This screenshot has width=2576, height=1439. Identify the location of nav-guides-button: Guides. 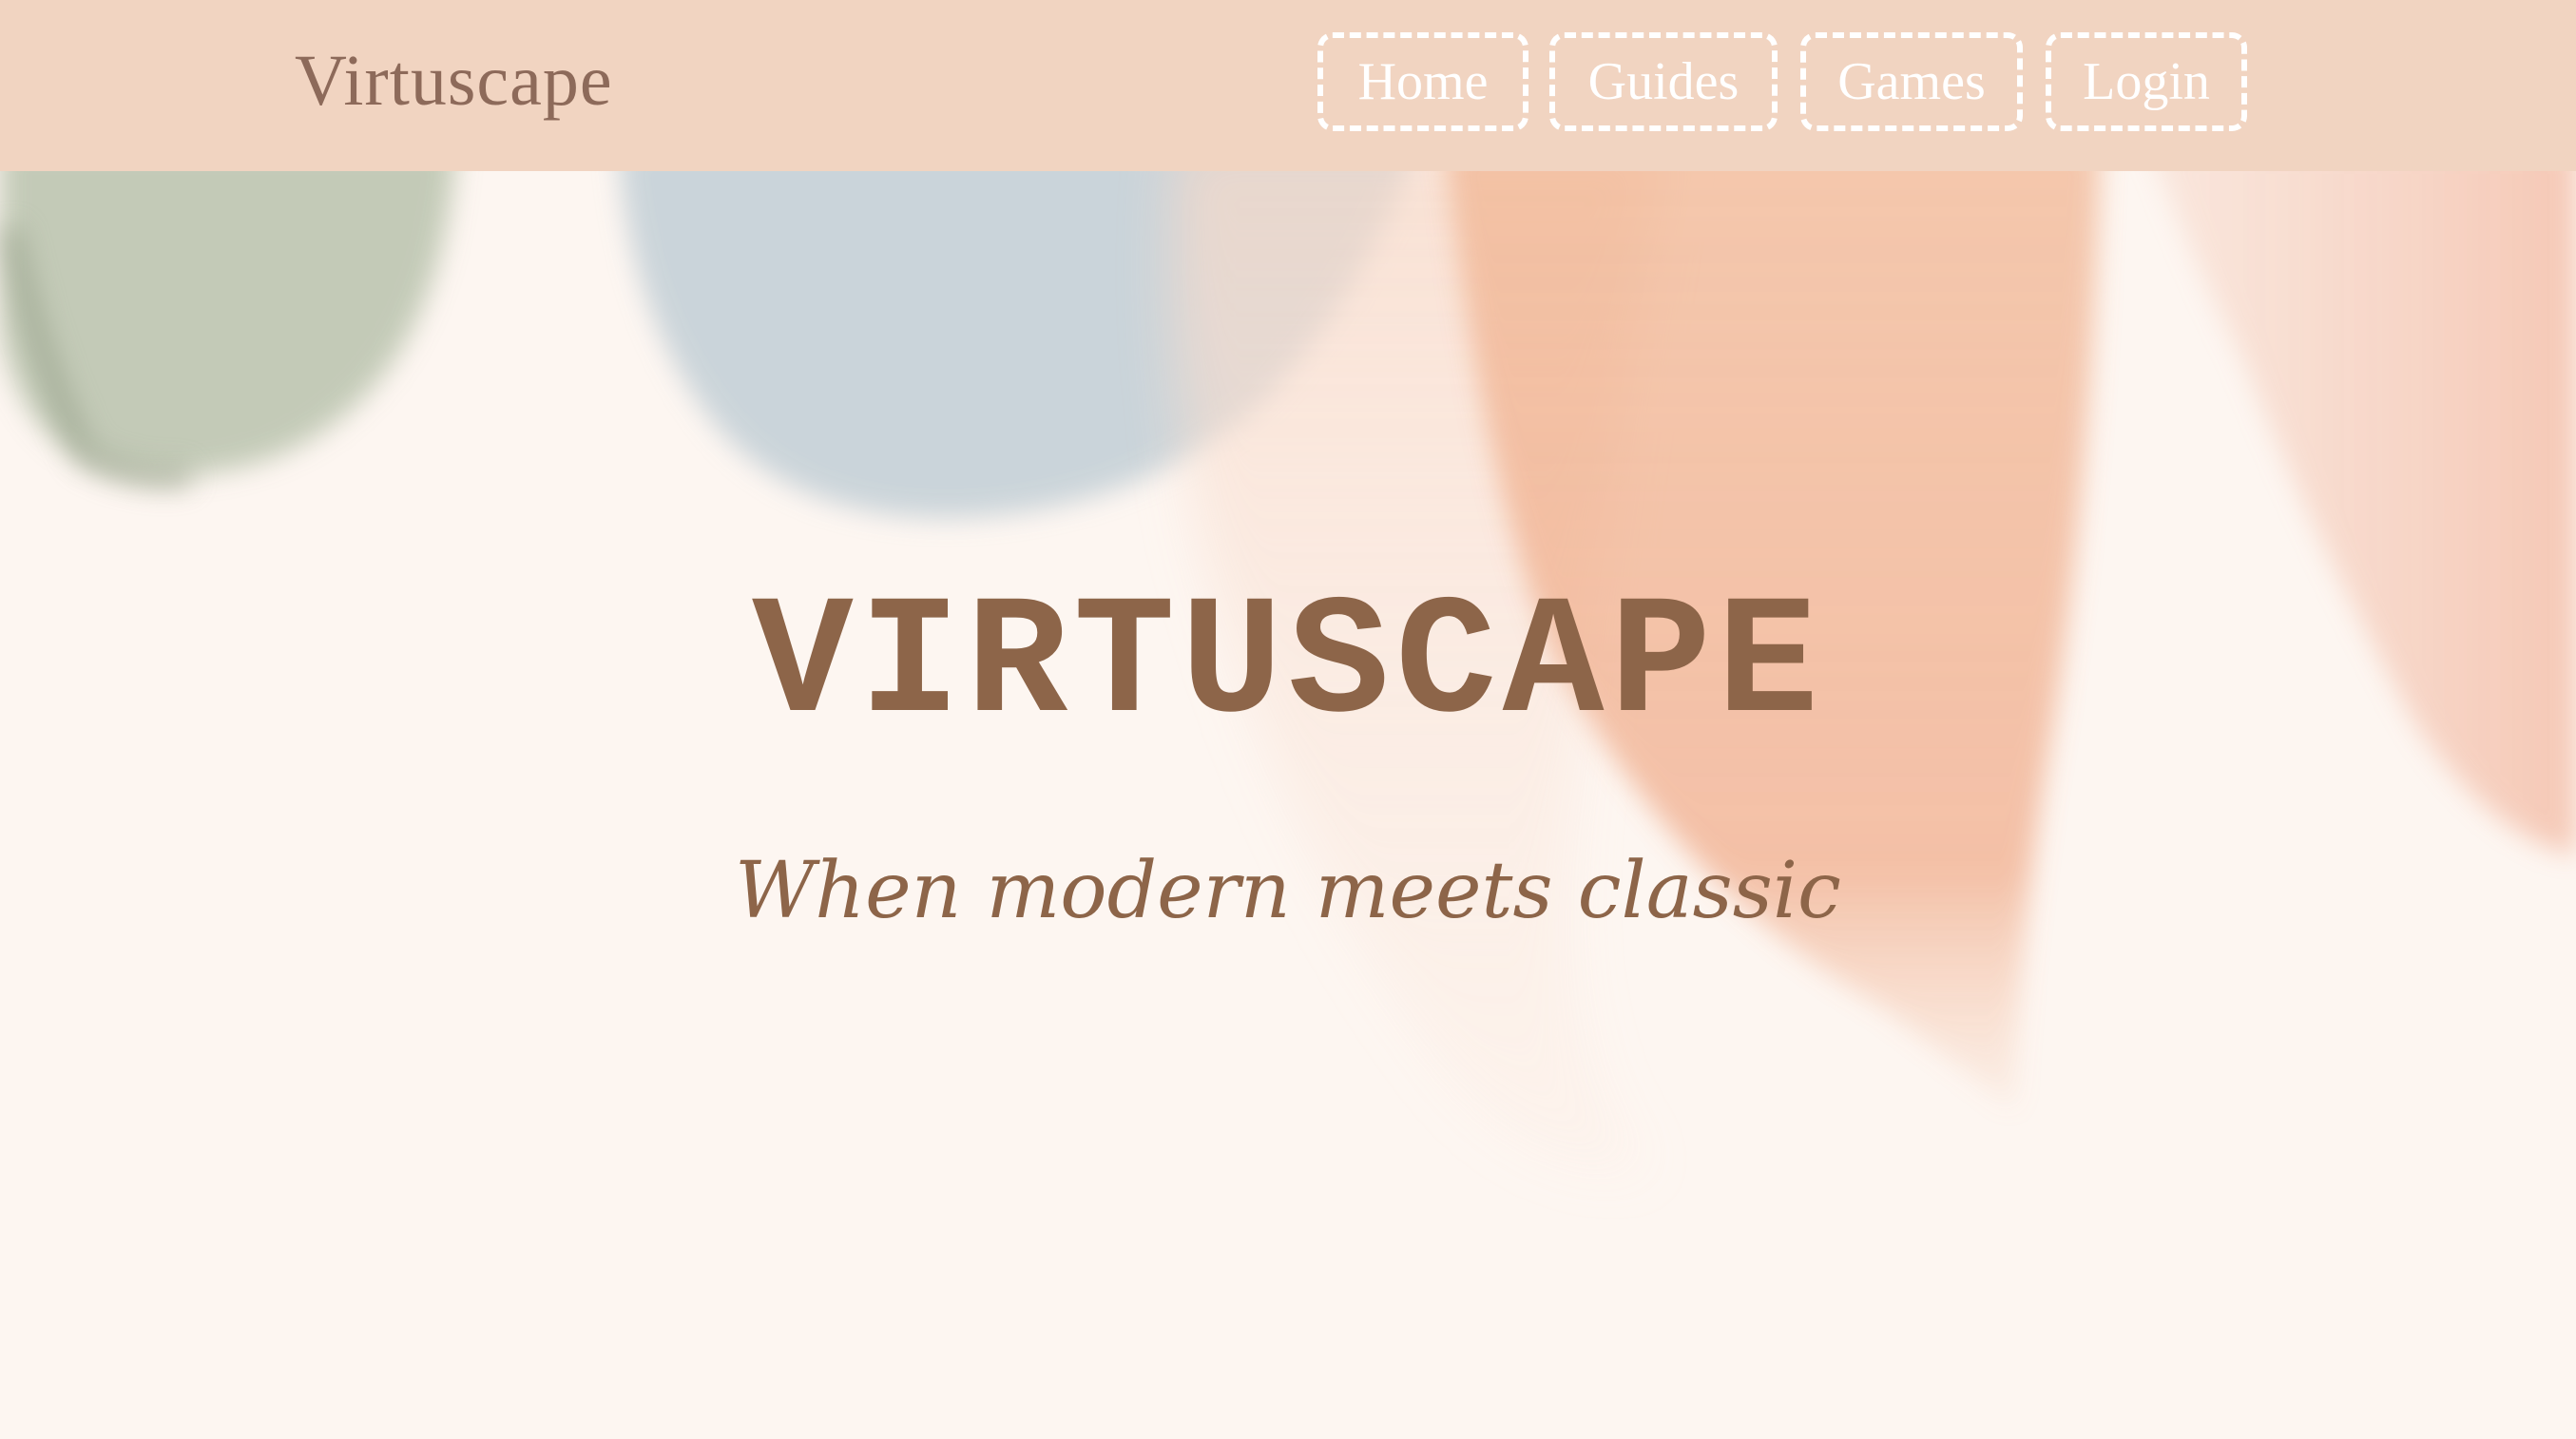
(1663, 81).